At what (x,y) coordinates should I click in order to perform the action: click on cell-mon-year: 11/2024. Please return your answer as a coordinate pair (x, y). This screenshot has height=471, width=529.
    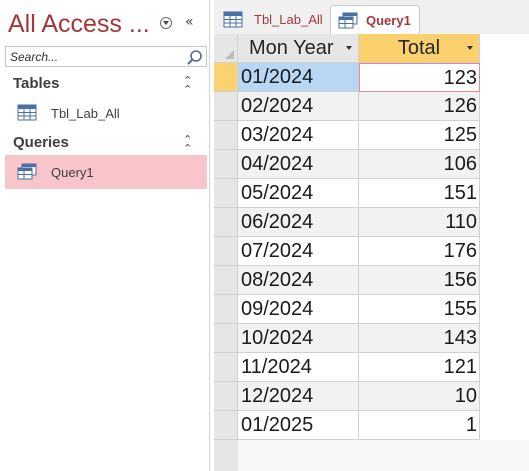
    Looking at the image, I should click on (298, 367).